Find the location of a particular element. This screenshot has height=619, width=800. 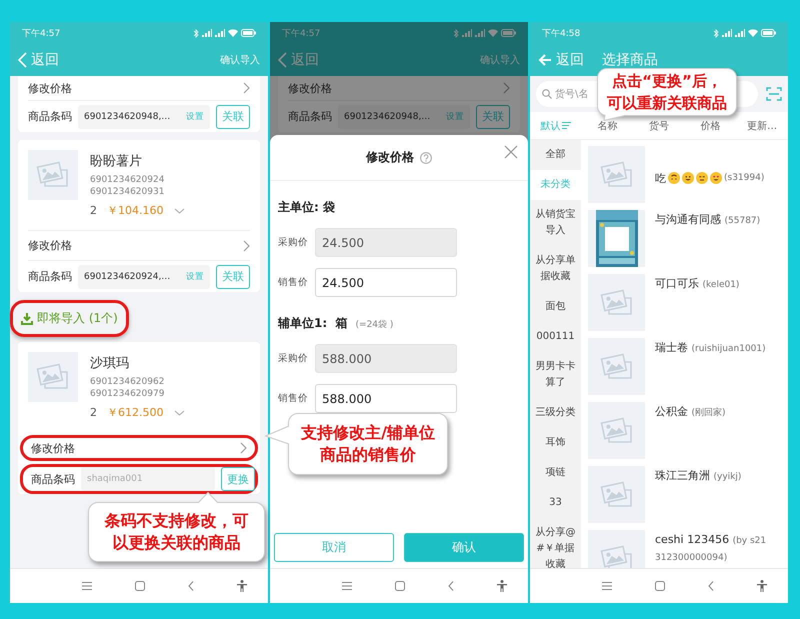

product-name: 沙琪玛 is located at coordinates (110, 363).